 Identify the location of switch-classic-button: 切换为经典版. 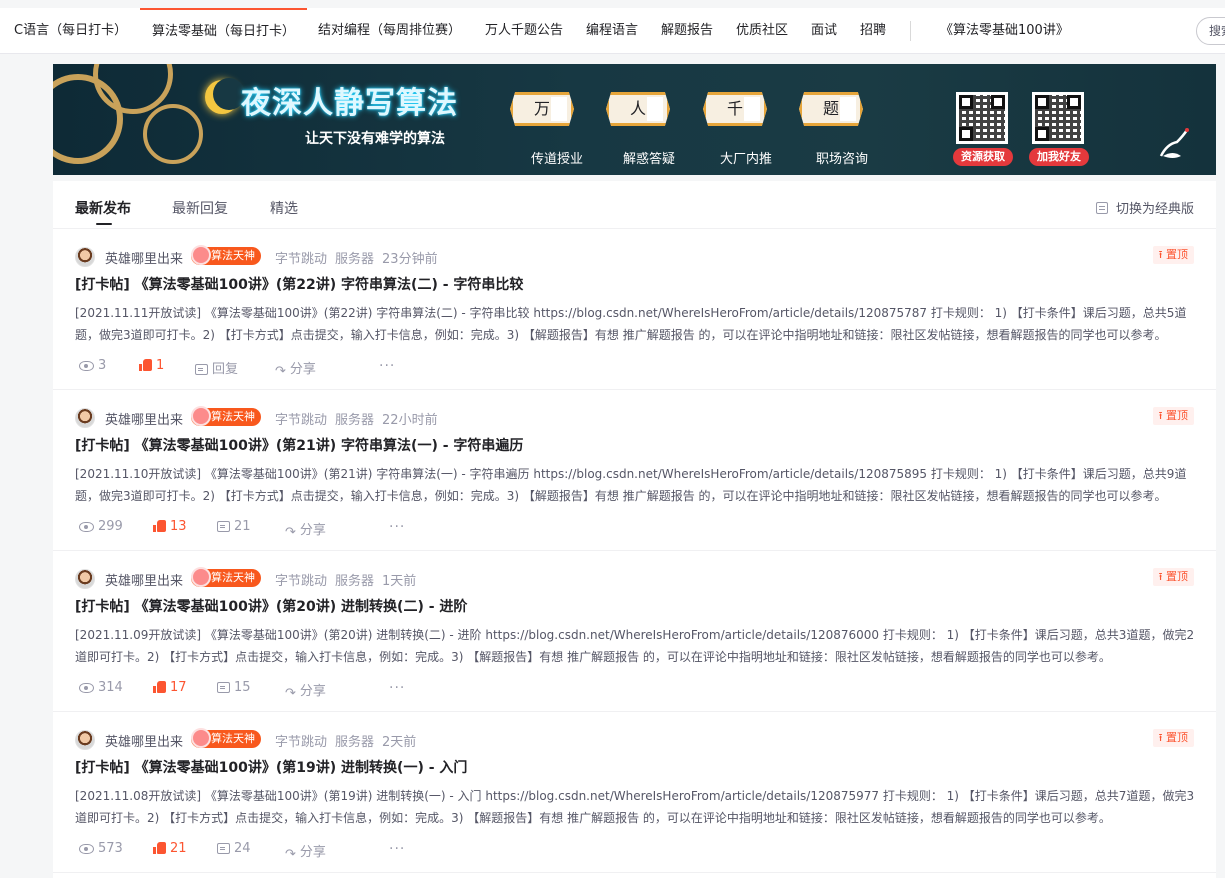
(1144, 207).